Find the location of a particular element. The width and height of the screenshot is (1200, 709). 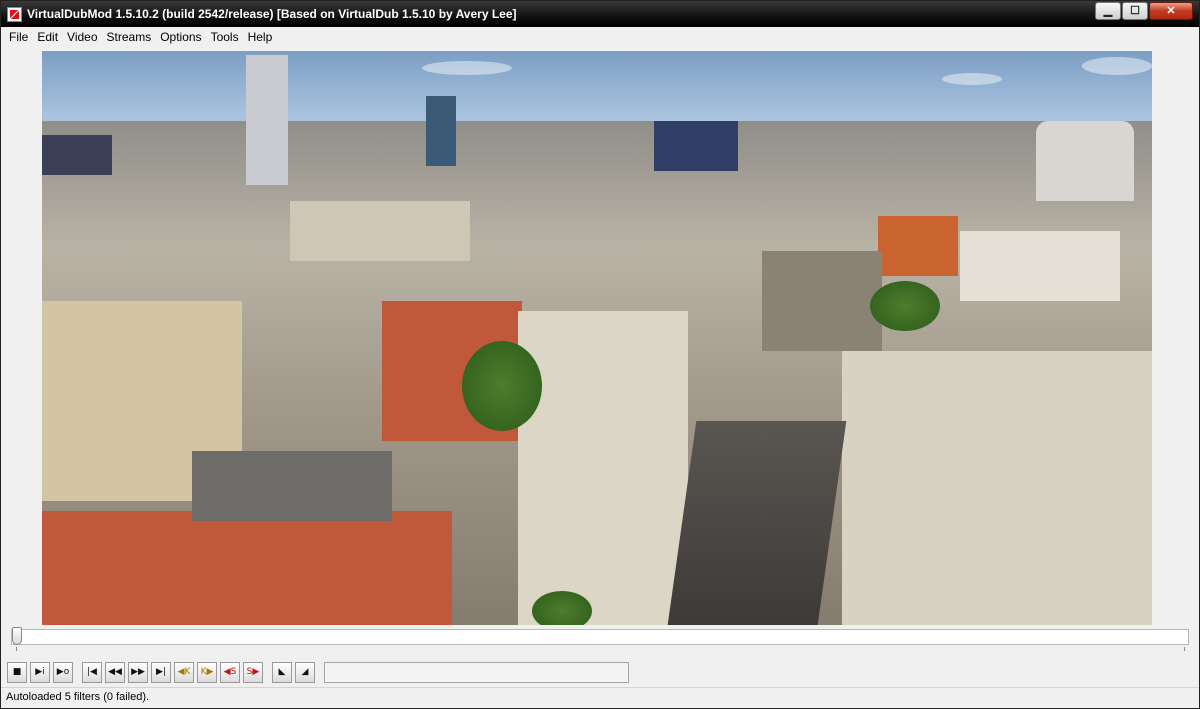

prev-scene-icon: ◀S is located at coordinates (230, 672).